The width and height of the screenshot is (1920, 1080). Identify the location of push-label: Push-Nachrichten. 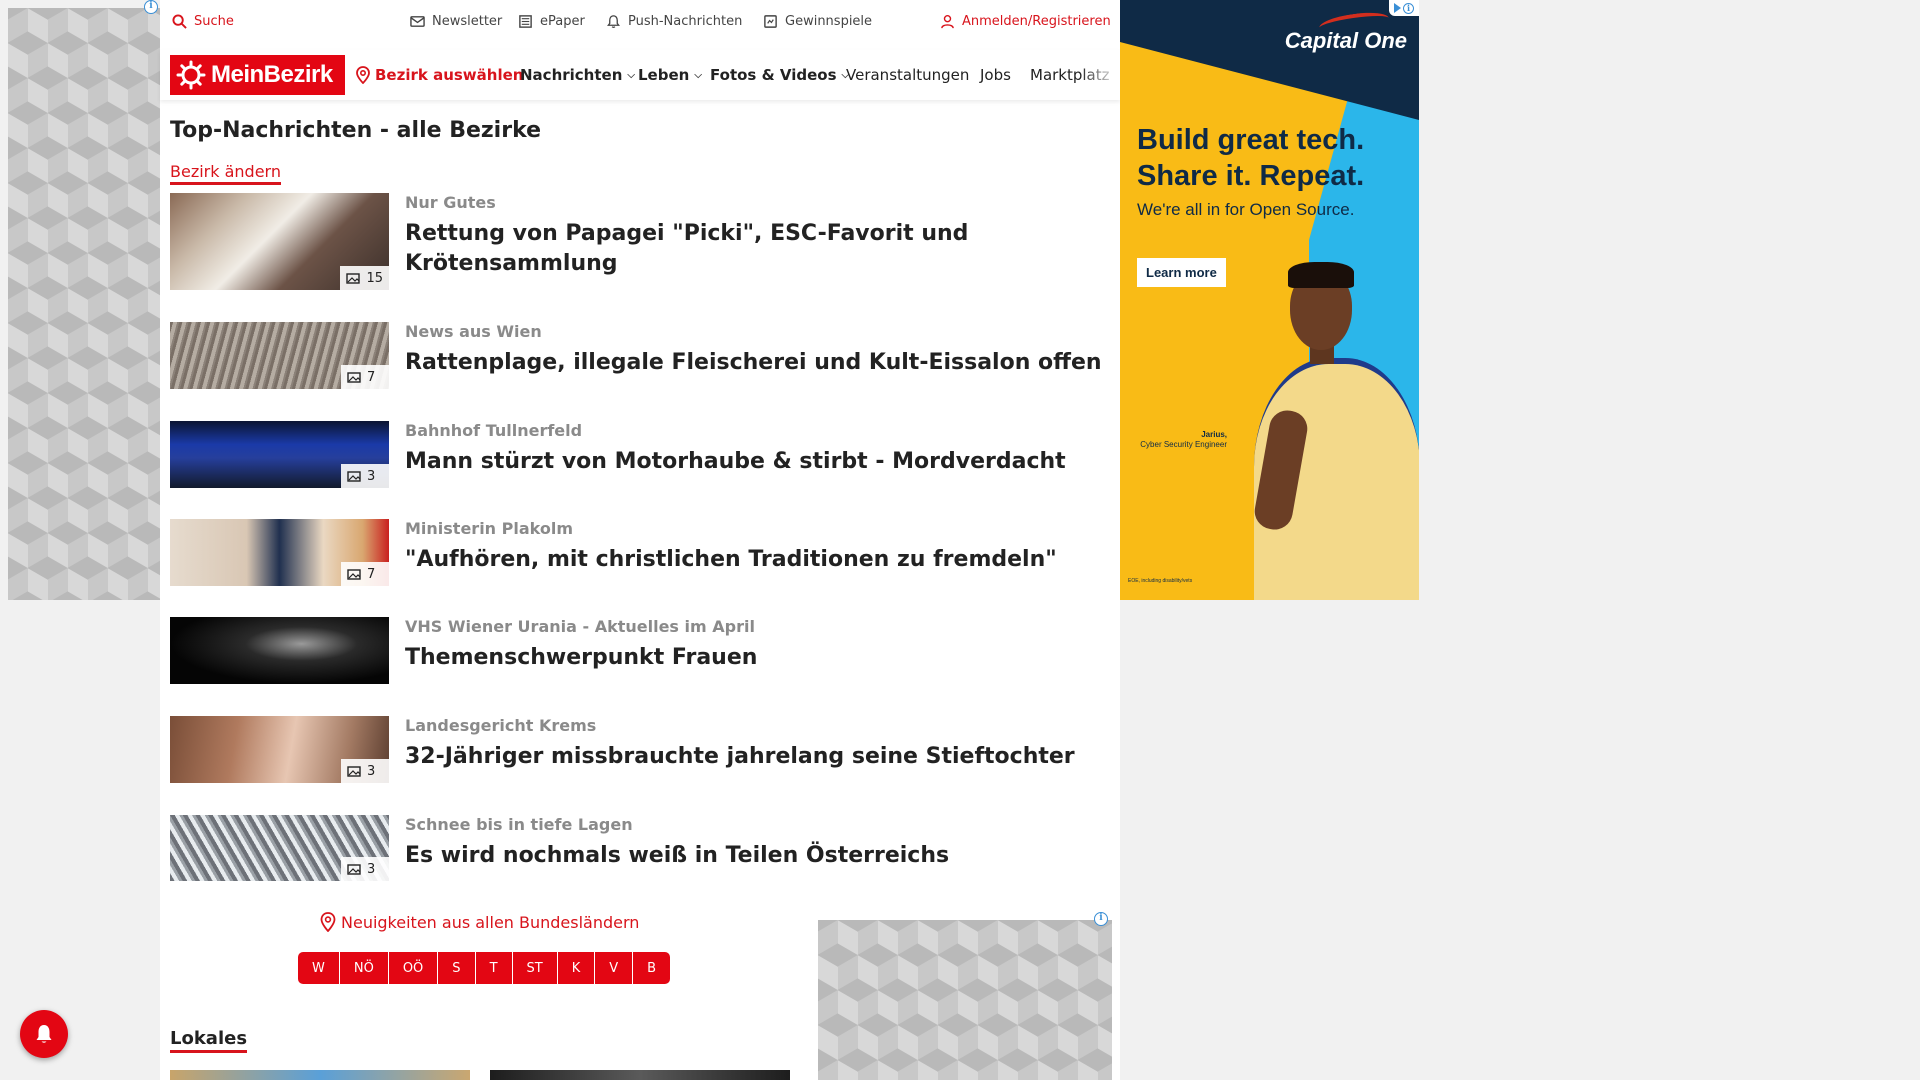
(685, 21).